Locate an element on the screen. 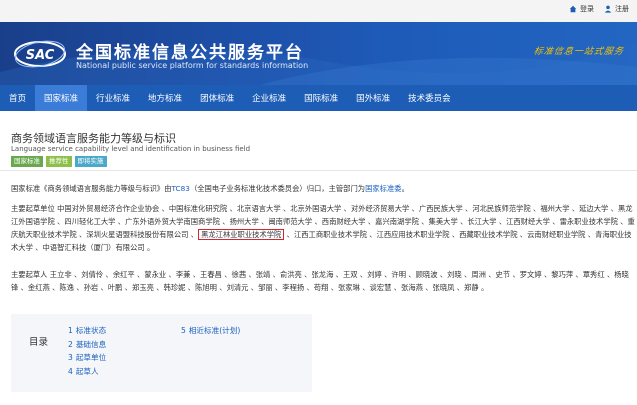 This screenshot has width=637, height=405. table-of-contents: 目录 1 标准状态 2 基础信息 3 起草单位 4 起草人 5 相近标准(计划) is located at coordinates (161, 353).